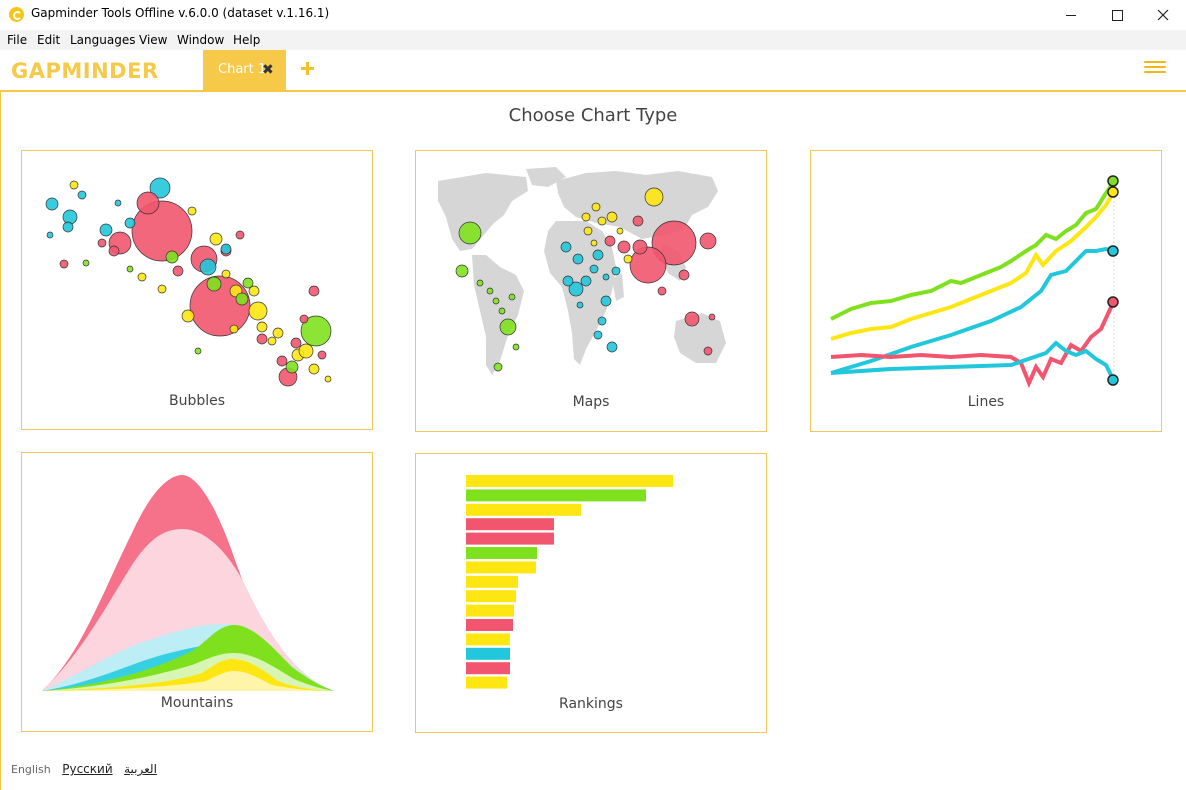 The height and width of the screenshot is (790, 1186). I want to click on menu-bar: File Edit Languages View Window Help, so click(593, 40).